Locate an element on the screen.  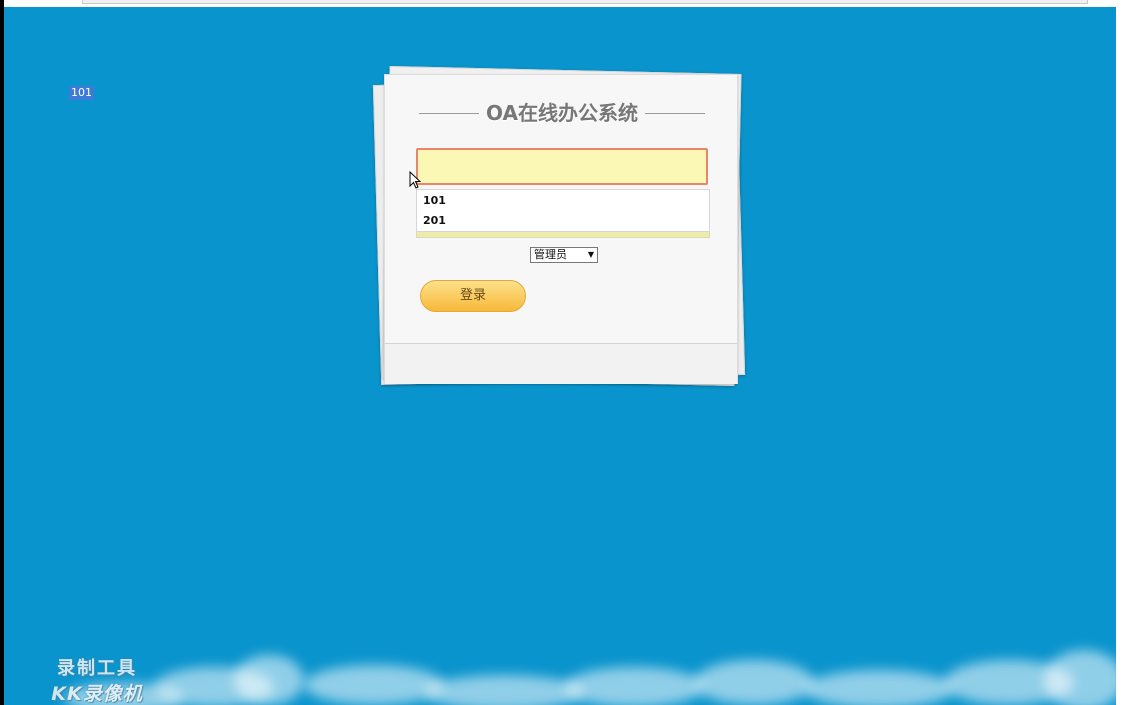
watermark-line1: 录制工具 is located at coordinates (97, 668).